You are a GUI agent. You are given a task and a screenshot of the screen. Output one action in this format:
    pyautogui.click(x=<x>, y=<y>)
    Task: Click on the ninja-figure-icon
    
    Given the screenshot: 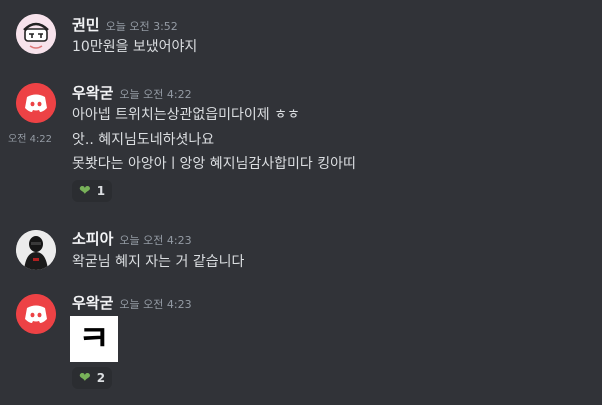 What is the action you would take?
    pyautogui.click(x=36, y=250)
    